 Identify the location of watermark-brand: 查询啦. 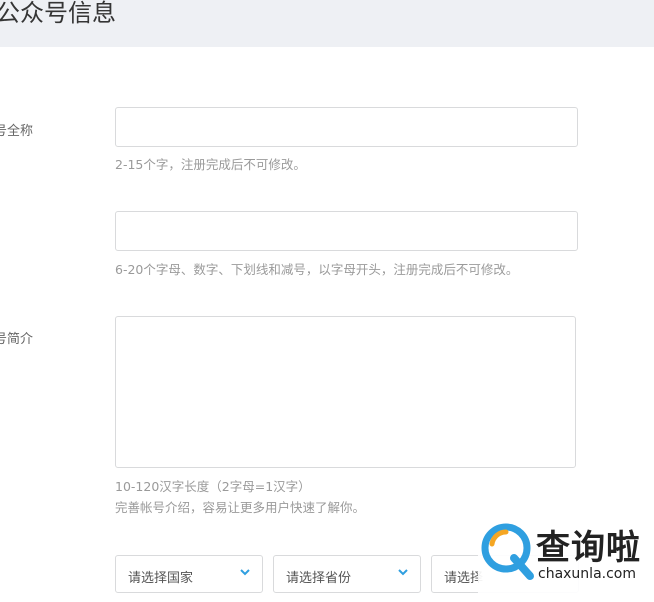
(588, 548).